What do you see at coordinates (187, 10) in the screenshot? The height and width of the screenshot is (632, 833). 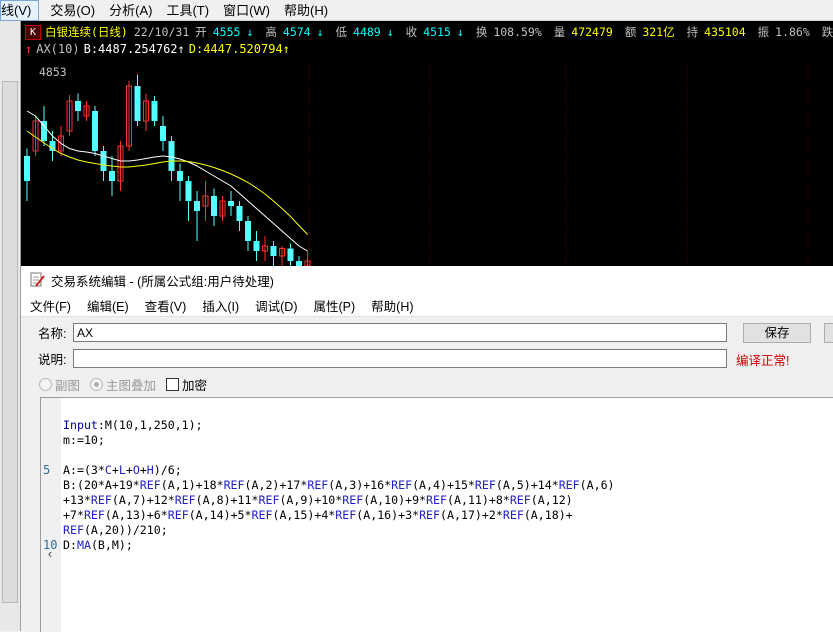 I see `menu-tools: 工具(T)` at bounding box center [187, 10].